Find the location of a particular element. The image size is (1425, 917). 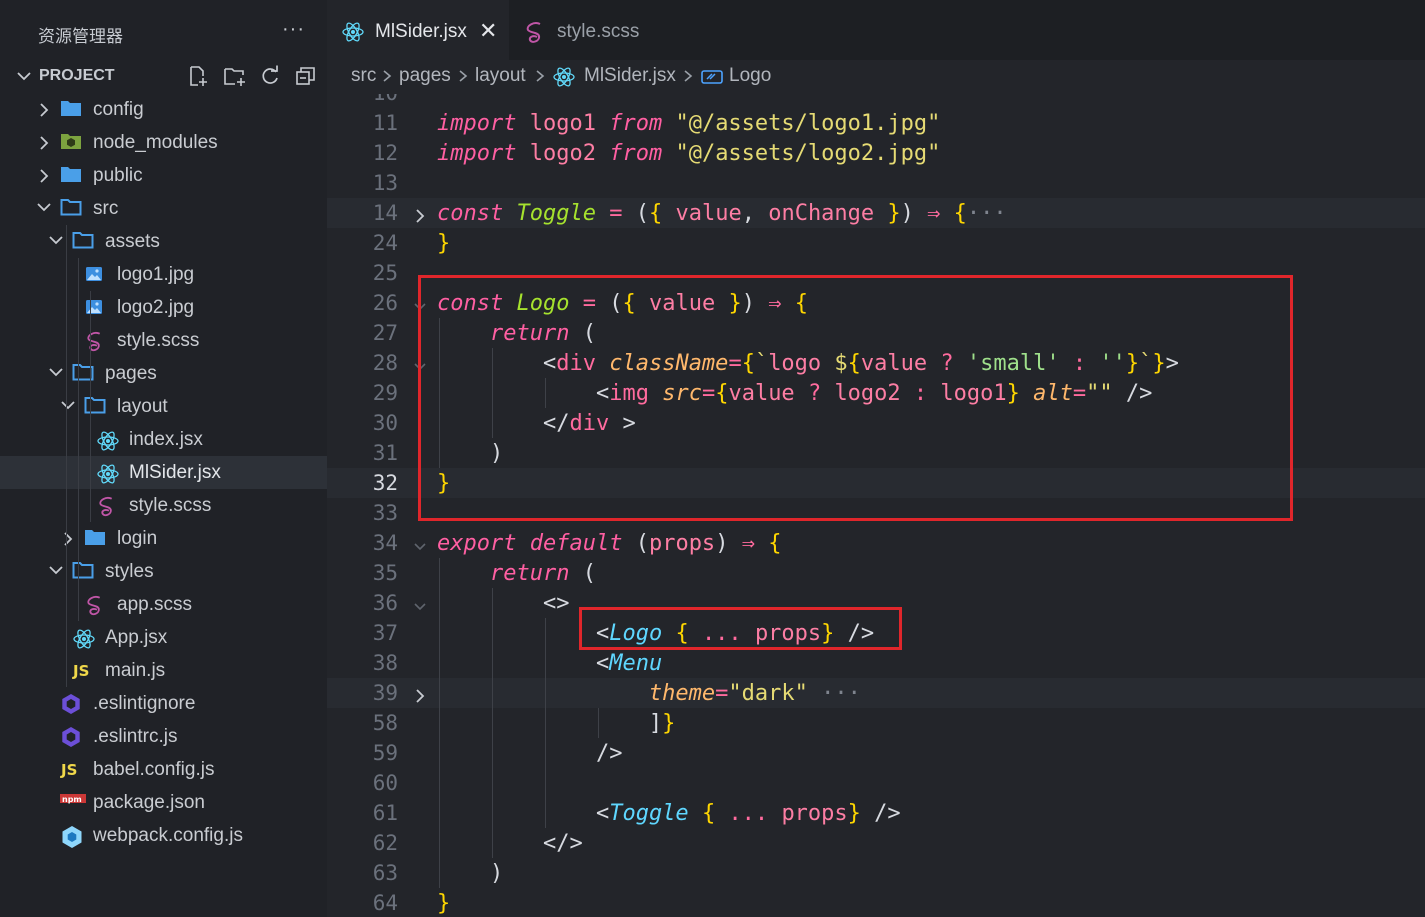

code-line: 35 return ( is located at coordinates (876, 573).